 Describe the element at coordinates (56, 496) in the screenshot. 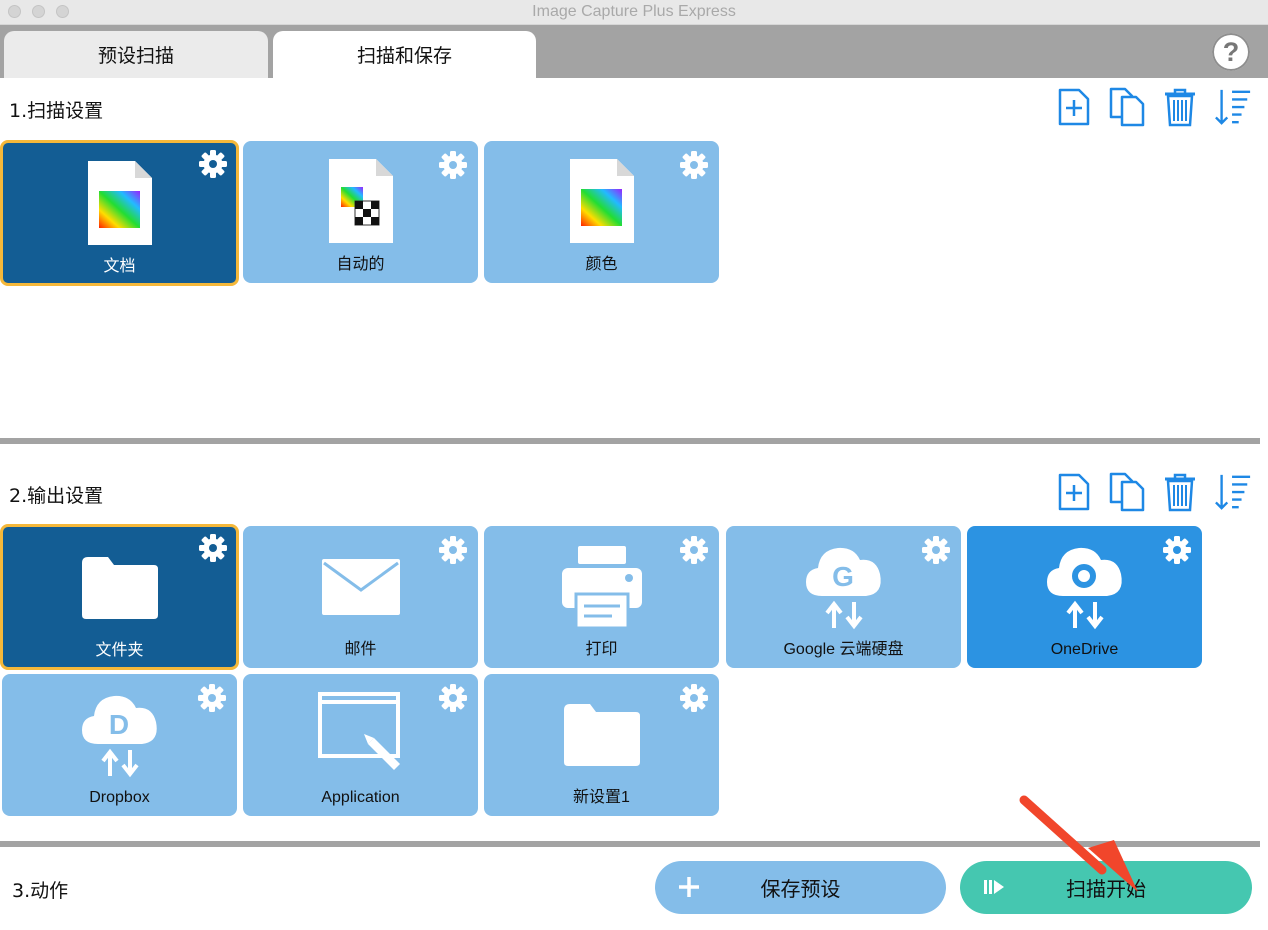

I see `output-settings-heading: 2.输出设置` at that location.